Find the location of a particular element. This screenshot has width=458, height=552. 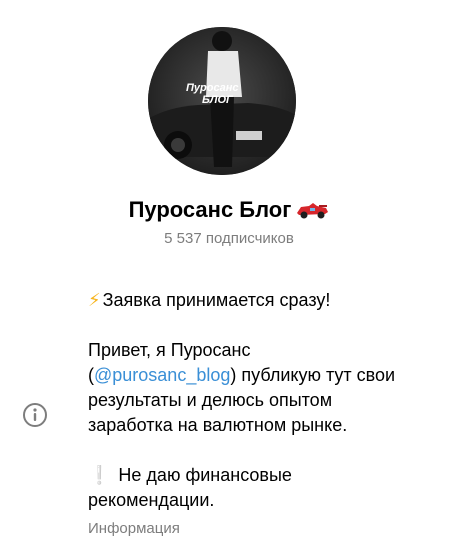

channel-title-text: Пуросанс Блог is located at coordinates (210, 210).